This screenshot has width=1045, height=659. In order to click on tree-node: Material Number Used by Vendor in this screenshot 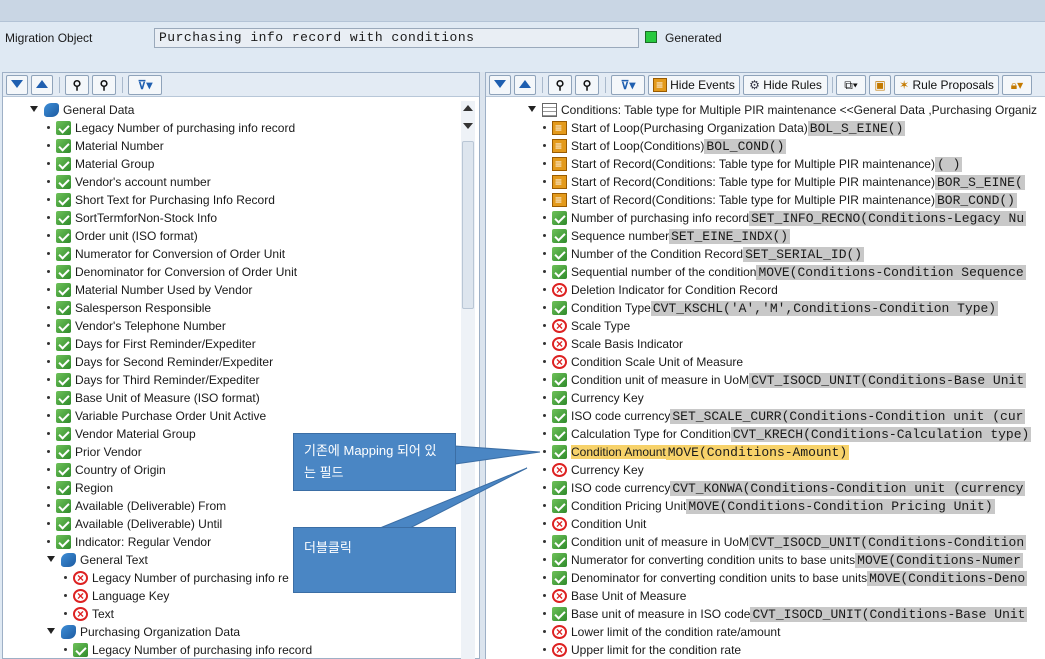, I will do `click(149, 290)`.